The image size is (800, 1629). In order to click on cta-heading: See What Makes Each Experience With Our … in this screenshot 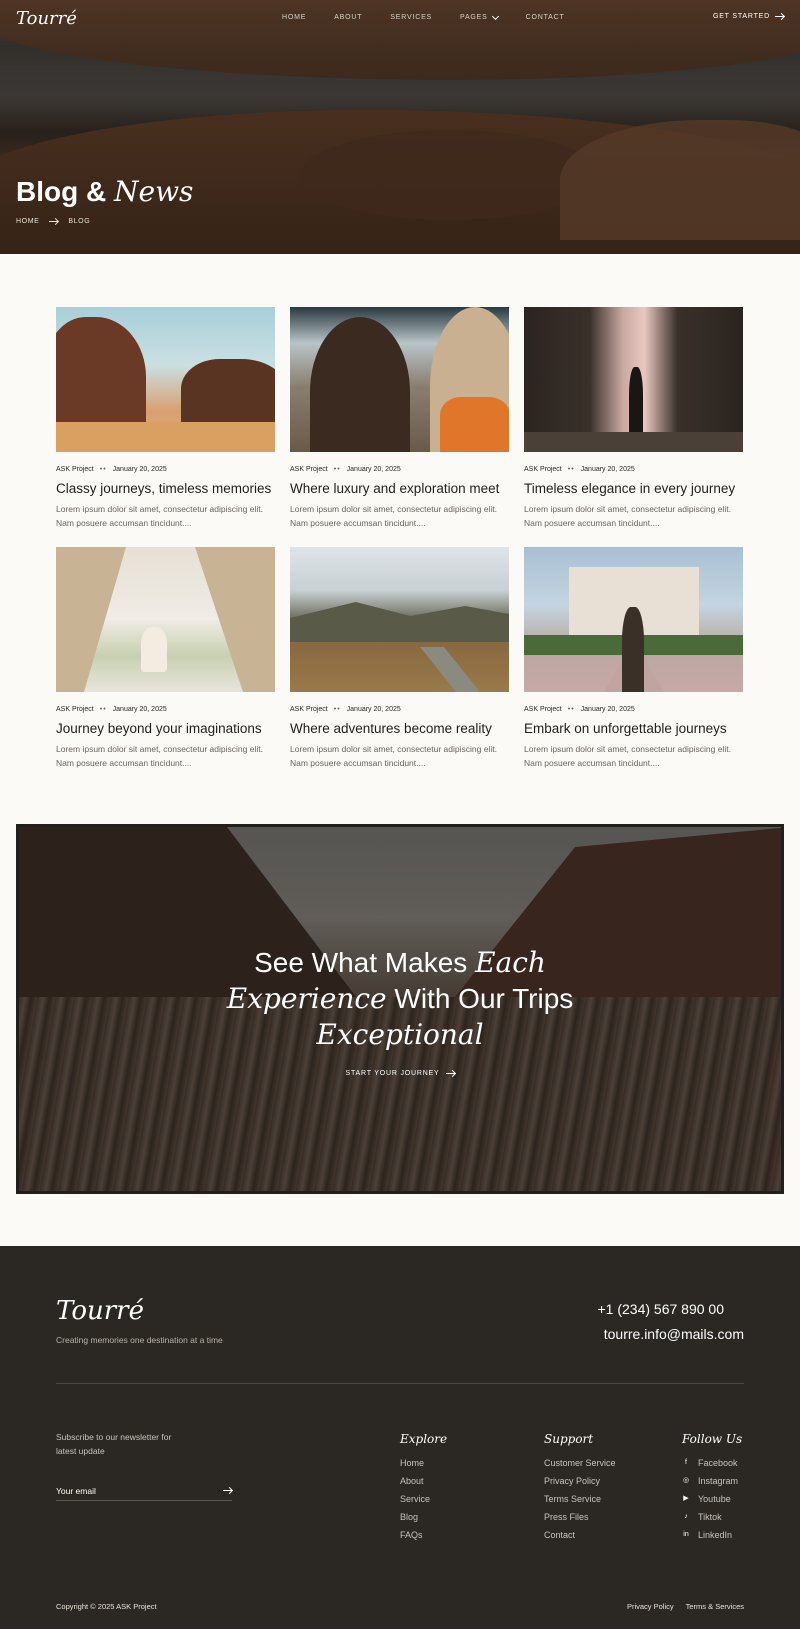, I will do `click(400, 999)`.